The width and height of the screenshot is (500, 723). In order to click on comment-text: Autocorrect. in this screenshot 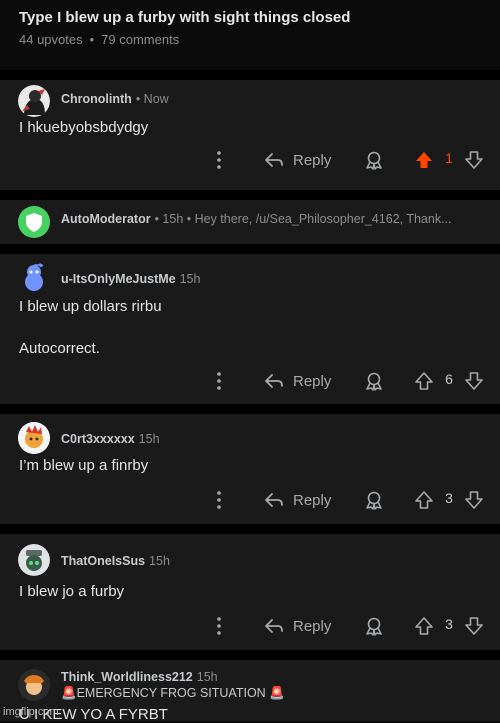, I will do `click(59, 348)`.